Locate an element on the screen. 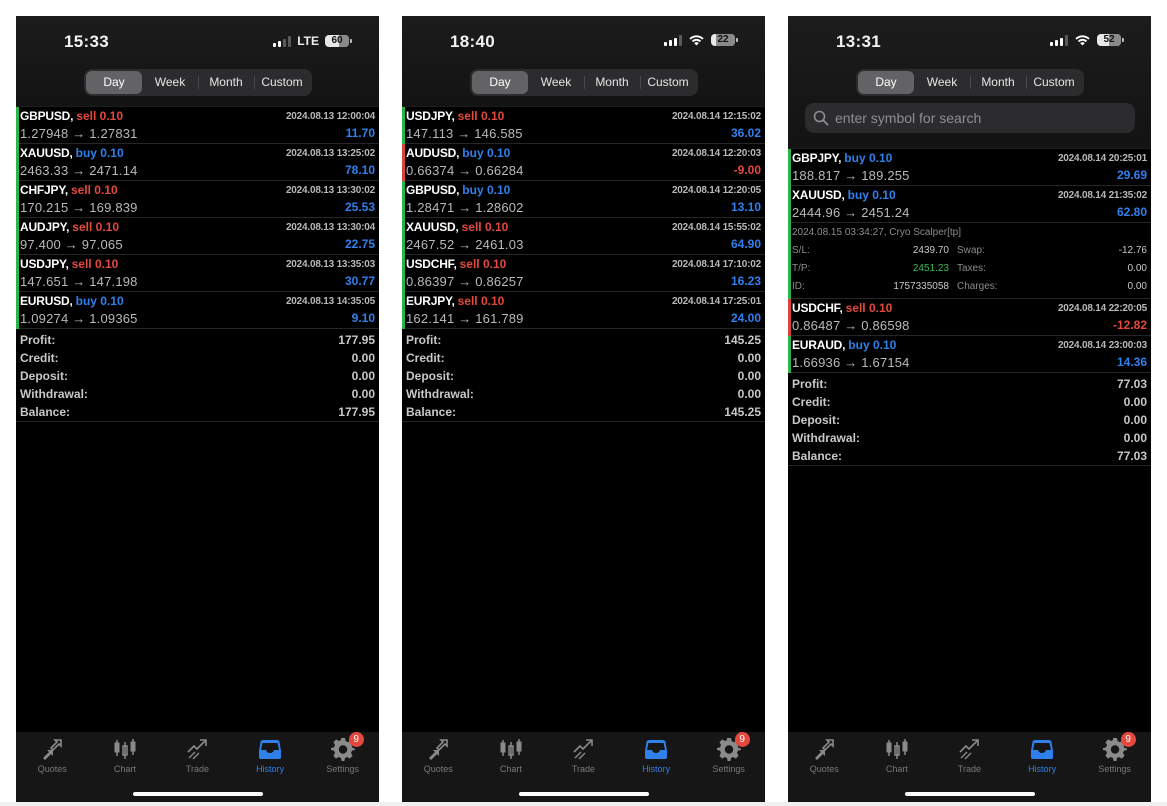  deal-symbol: EURUSD, is located at coordinates (46, 301).